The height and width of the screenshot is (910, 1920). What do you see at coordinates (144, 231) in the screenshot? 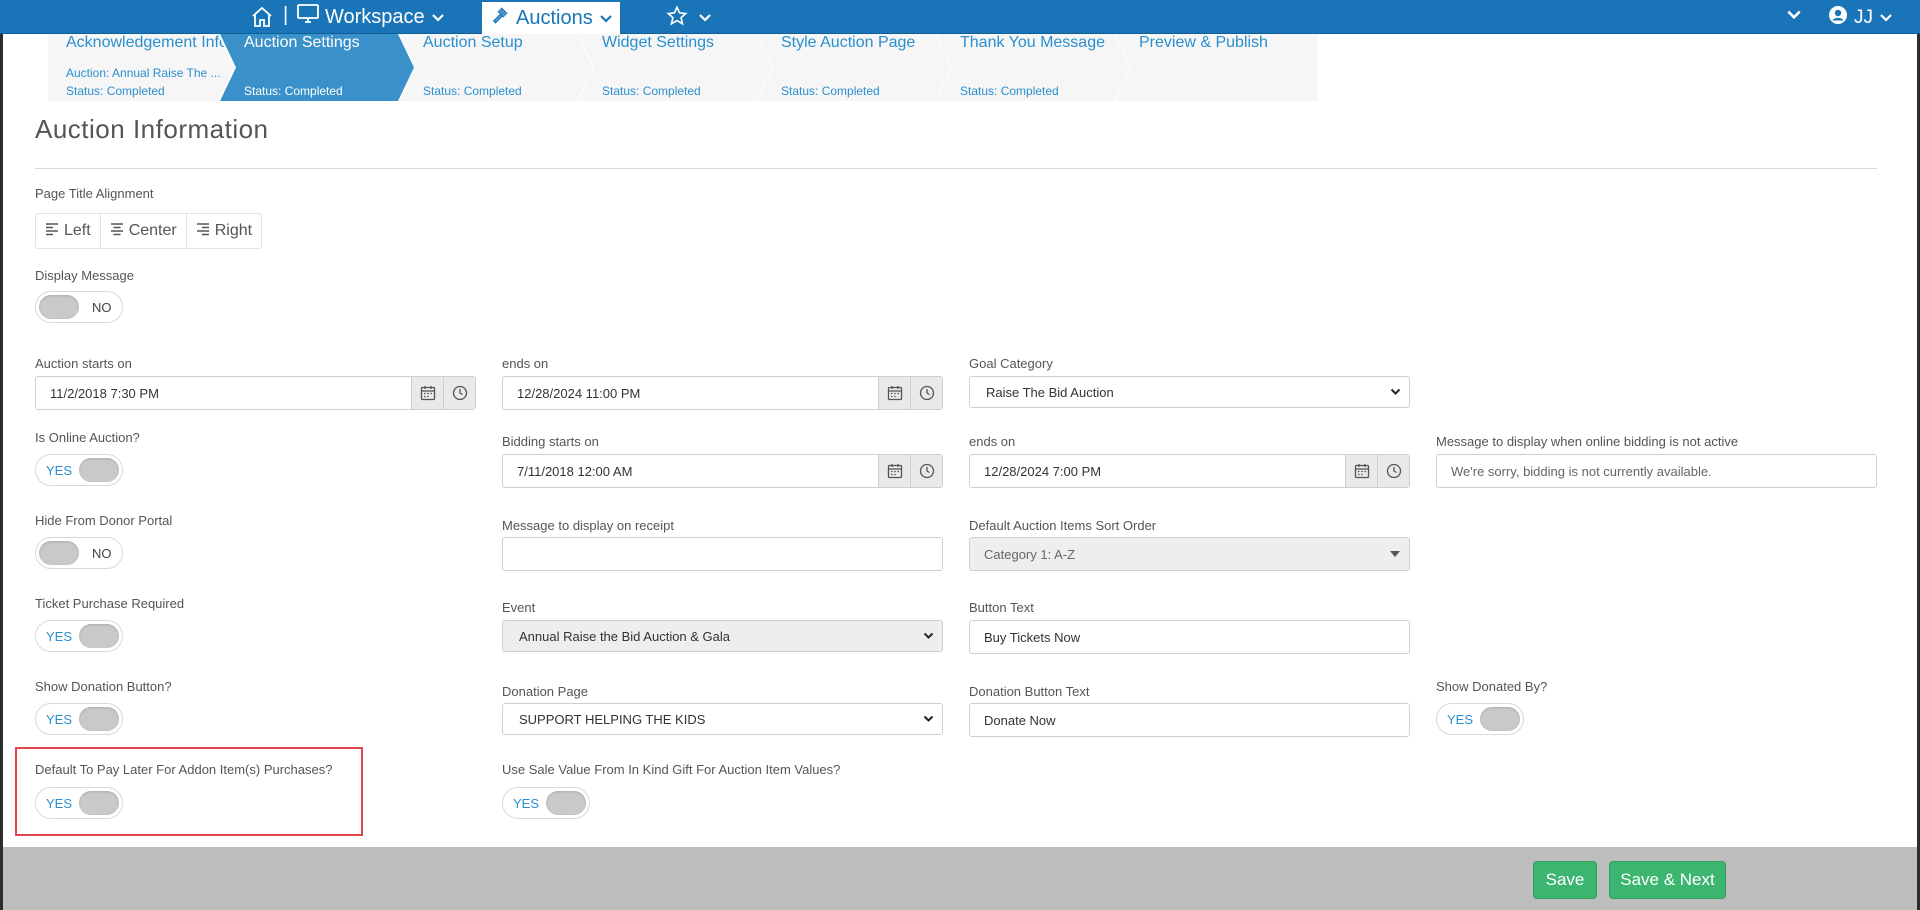
I see `align-center-button: Center` at bounding box center [144, 231].